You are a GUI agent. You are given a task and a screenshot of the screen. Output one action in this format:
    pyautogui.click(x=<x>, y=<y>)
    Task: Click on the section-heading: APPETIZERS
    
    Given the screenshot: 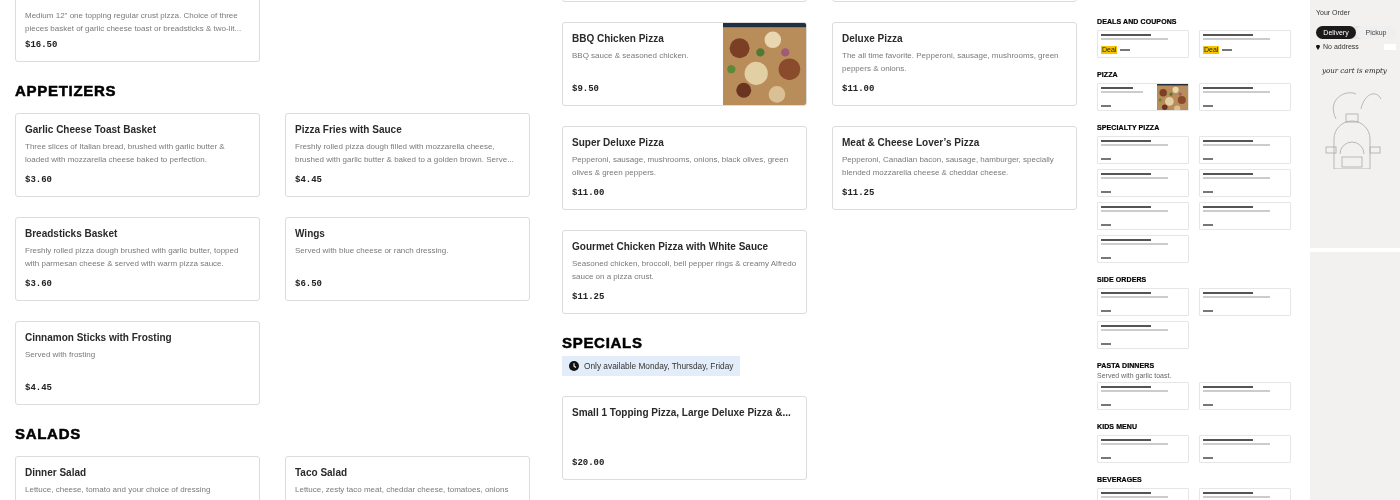 What is the action you would take?
    pyautogui.click(x=66, y=91)
    